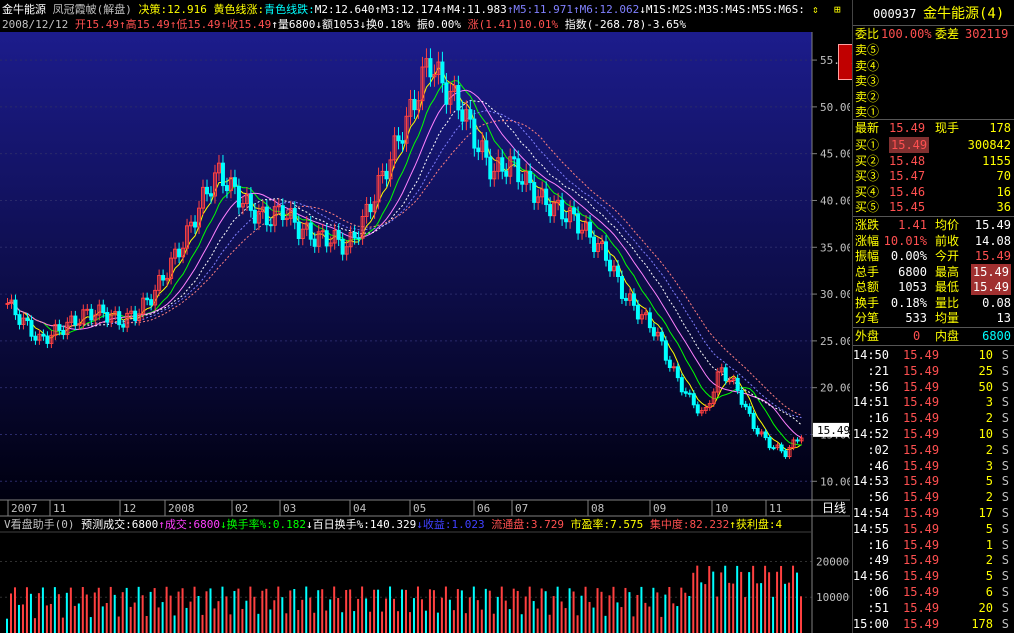  What do you see at coordinates (835, 107) in the screenshot?
I see `y-tick-label: 50.00` at bounding box center [835, 107].